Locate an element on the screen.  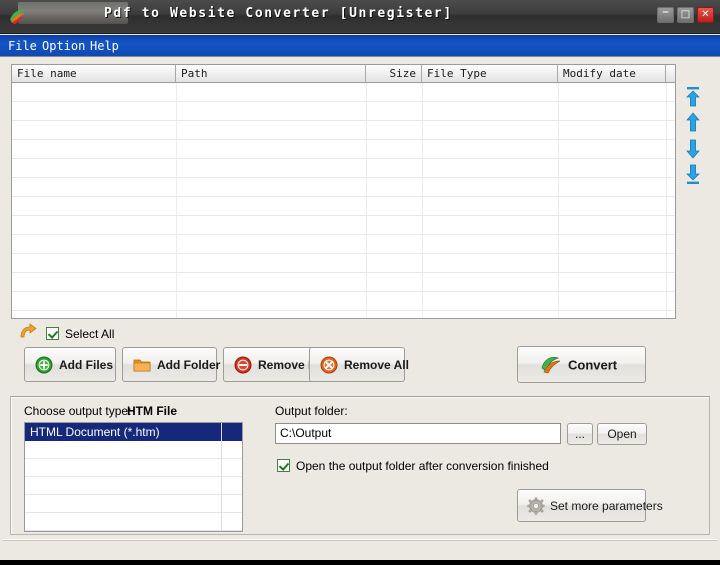
move-down-button is located at coordinates (693, 149).